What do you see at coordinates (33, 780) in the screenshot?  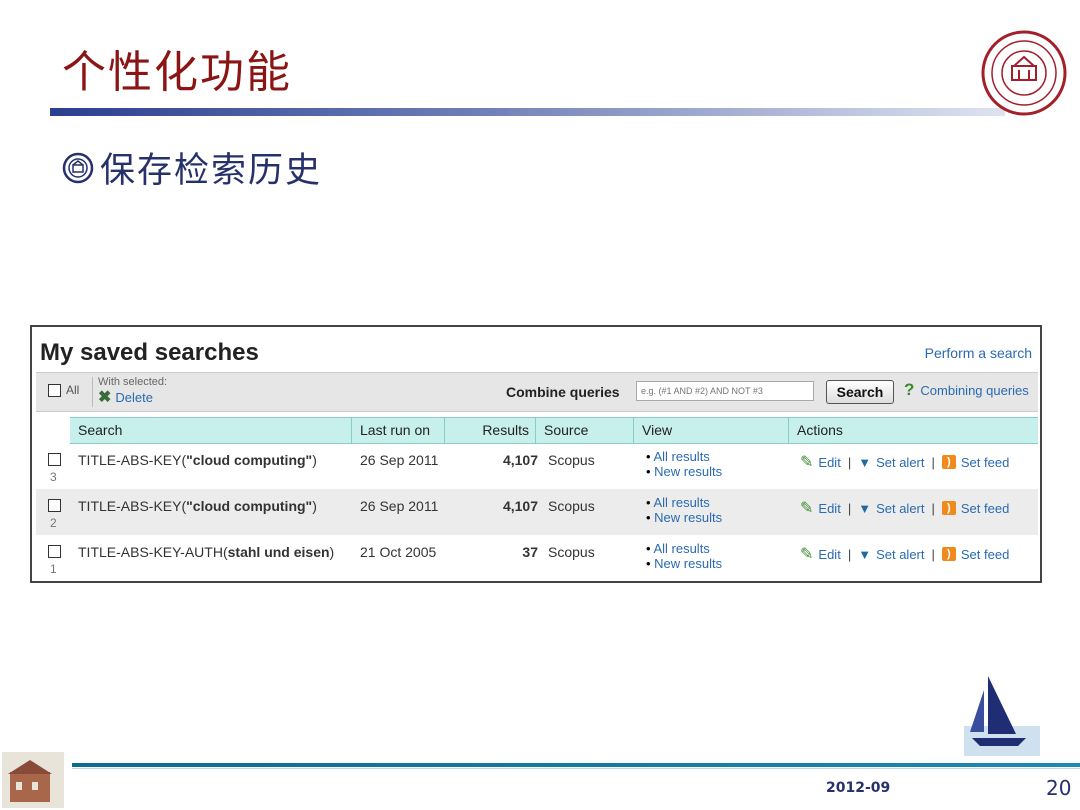 I see `campus-photo-icon` at bounding box center [33, 780].